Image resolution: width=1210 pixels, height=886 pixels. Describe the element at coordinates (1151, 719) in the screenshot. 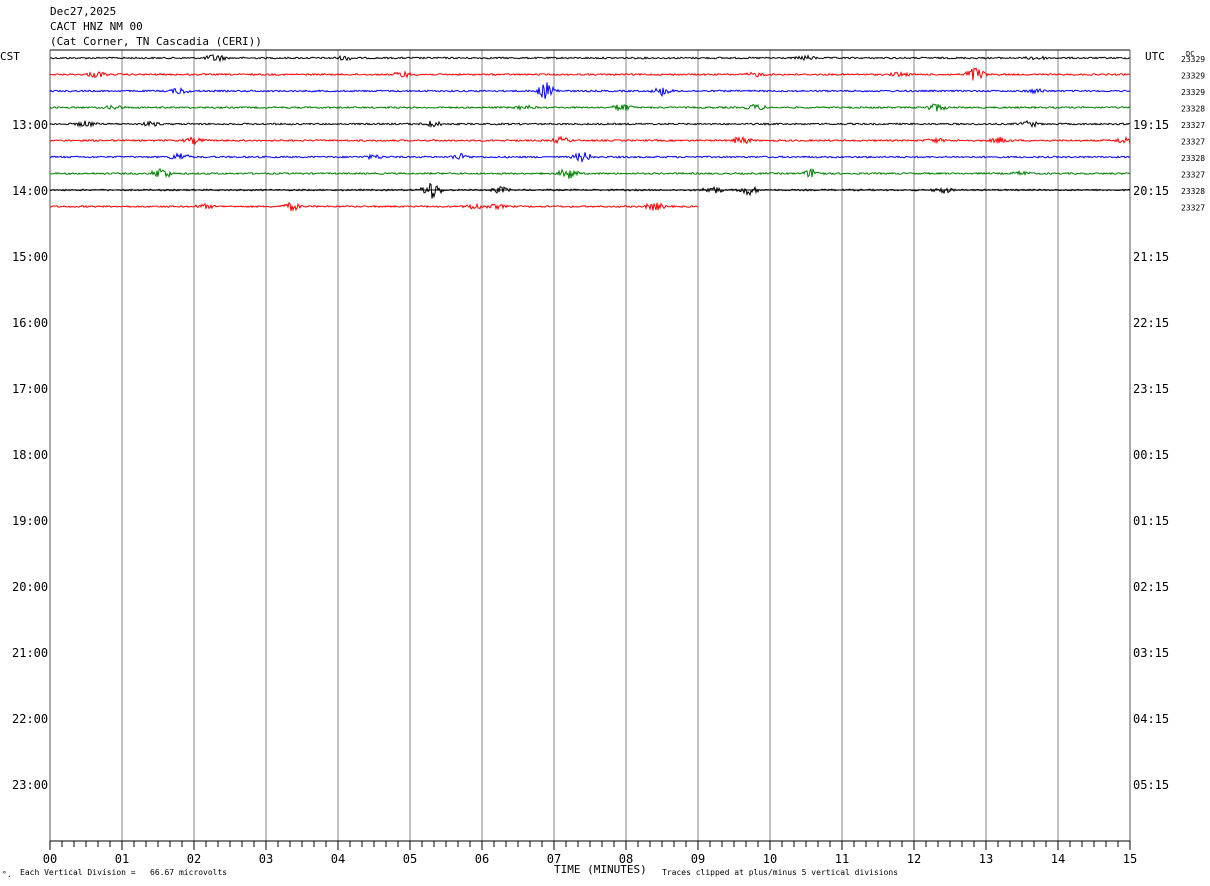

I see `right-hour-label: 04:15` at that location.